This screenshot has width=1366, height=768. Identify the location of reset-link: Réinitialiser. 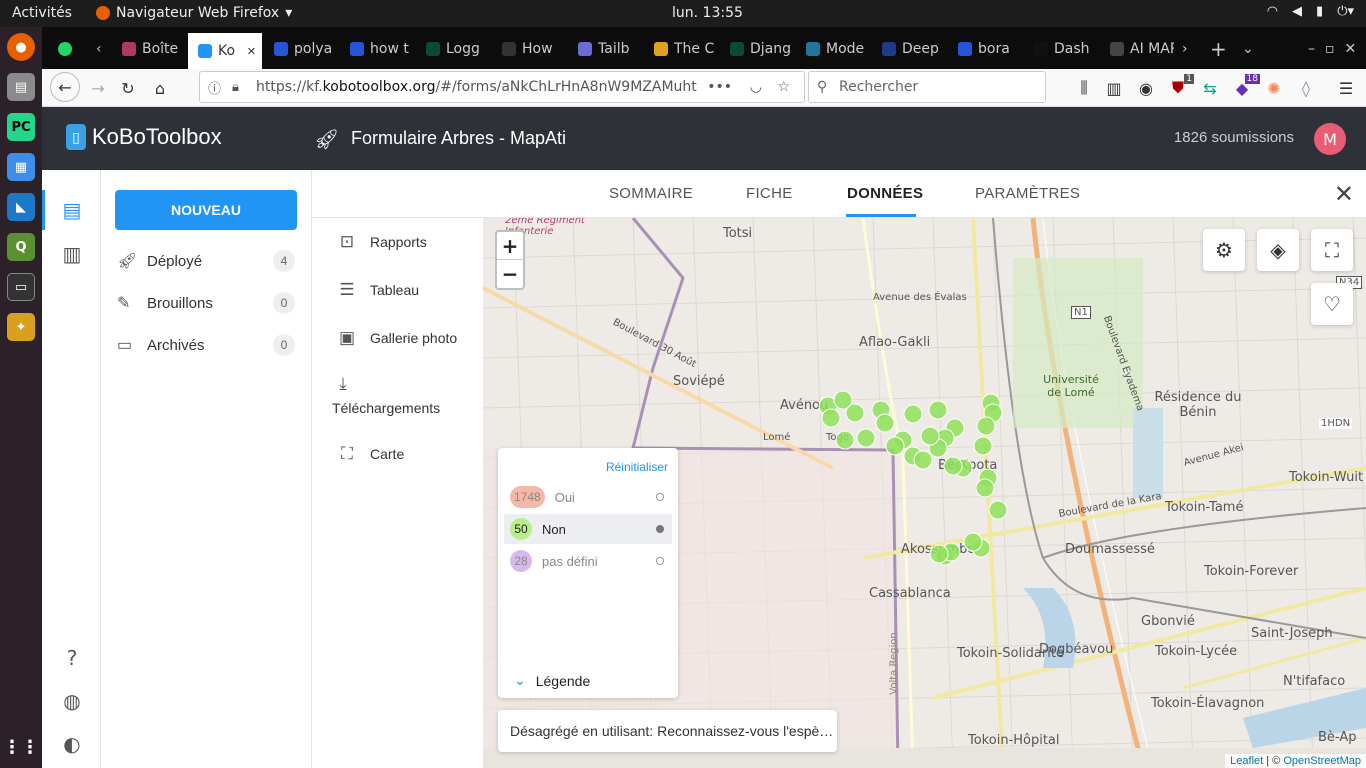
(637, 467).